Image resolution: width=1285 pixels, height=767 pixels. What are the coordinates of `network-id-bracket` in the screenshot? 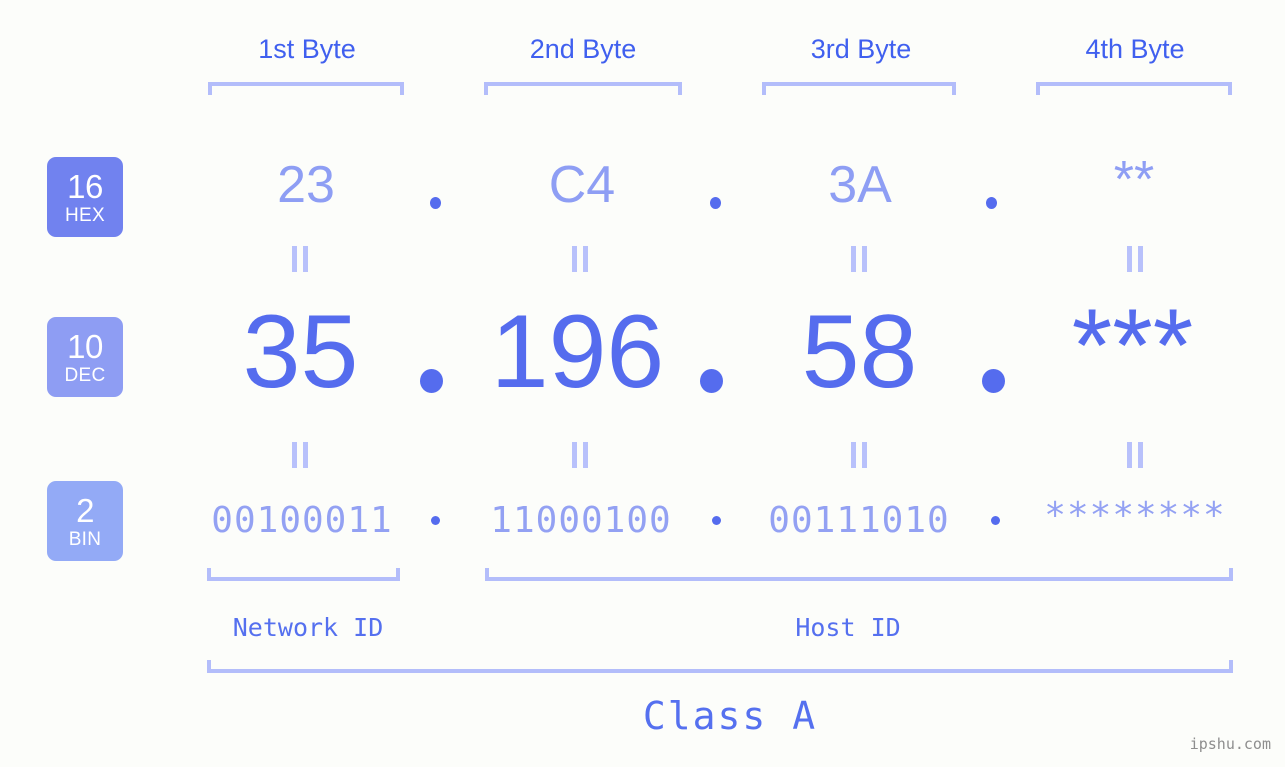 It's located at (303, 574).